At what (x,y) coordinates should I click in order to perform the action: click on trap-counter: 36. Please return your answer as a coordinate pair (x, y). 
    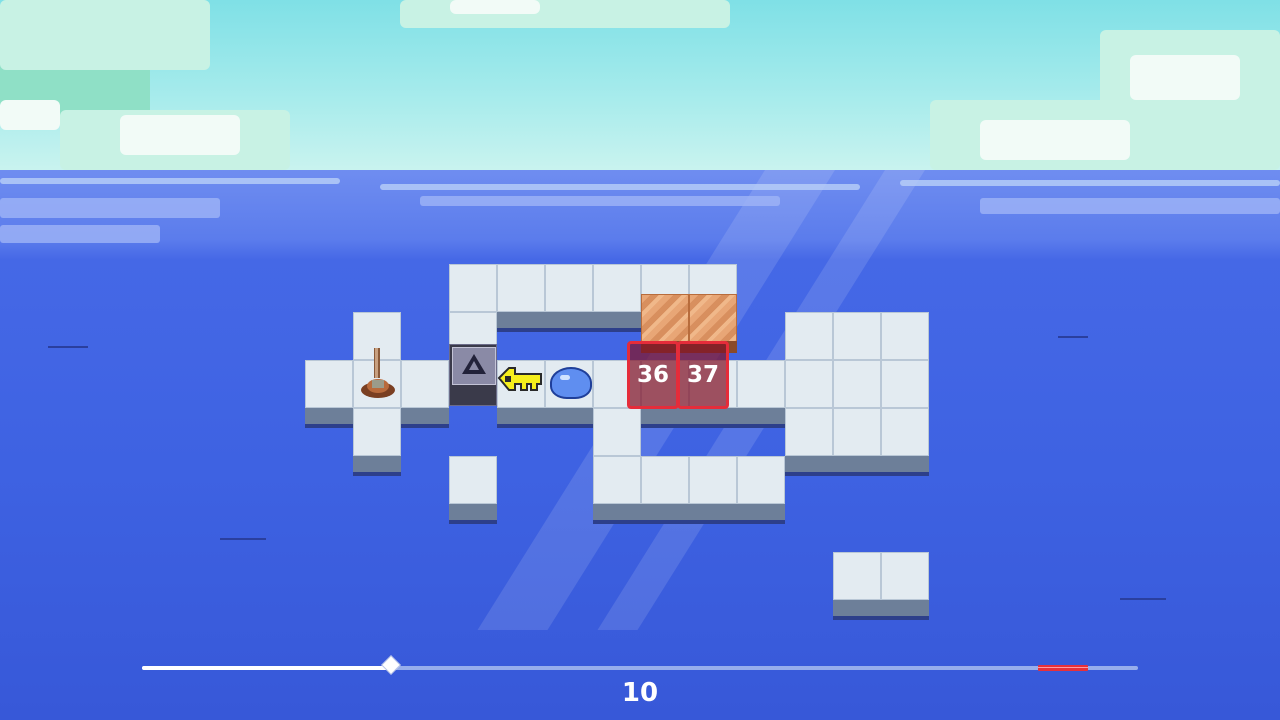
    Looking at the image, I should click on (653, 375).